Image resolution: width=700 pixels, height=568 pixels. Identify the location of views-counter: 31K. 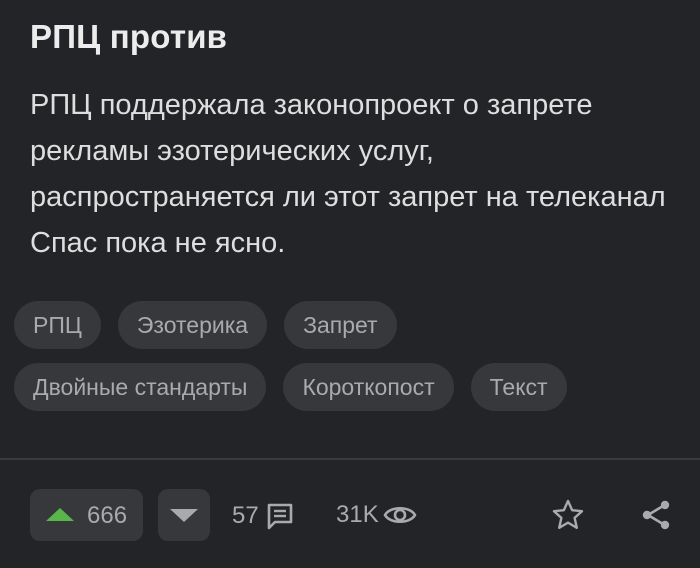
(376, 515).